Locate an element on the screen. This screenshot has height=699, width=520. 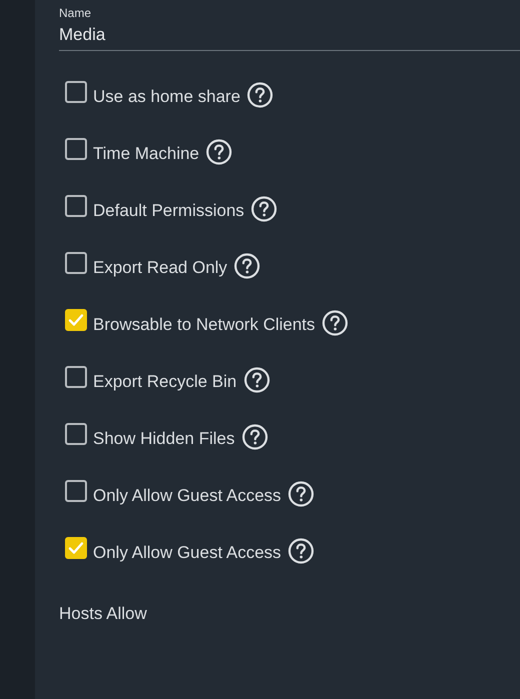
option-label: Time Machine is located at coordinates (146, 154).